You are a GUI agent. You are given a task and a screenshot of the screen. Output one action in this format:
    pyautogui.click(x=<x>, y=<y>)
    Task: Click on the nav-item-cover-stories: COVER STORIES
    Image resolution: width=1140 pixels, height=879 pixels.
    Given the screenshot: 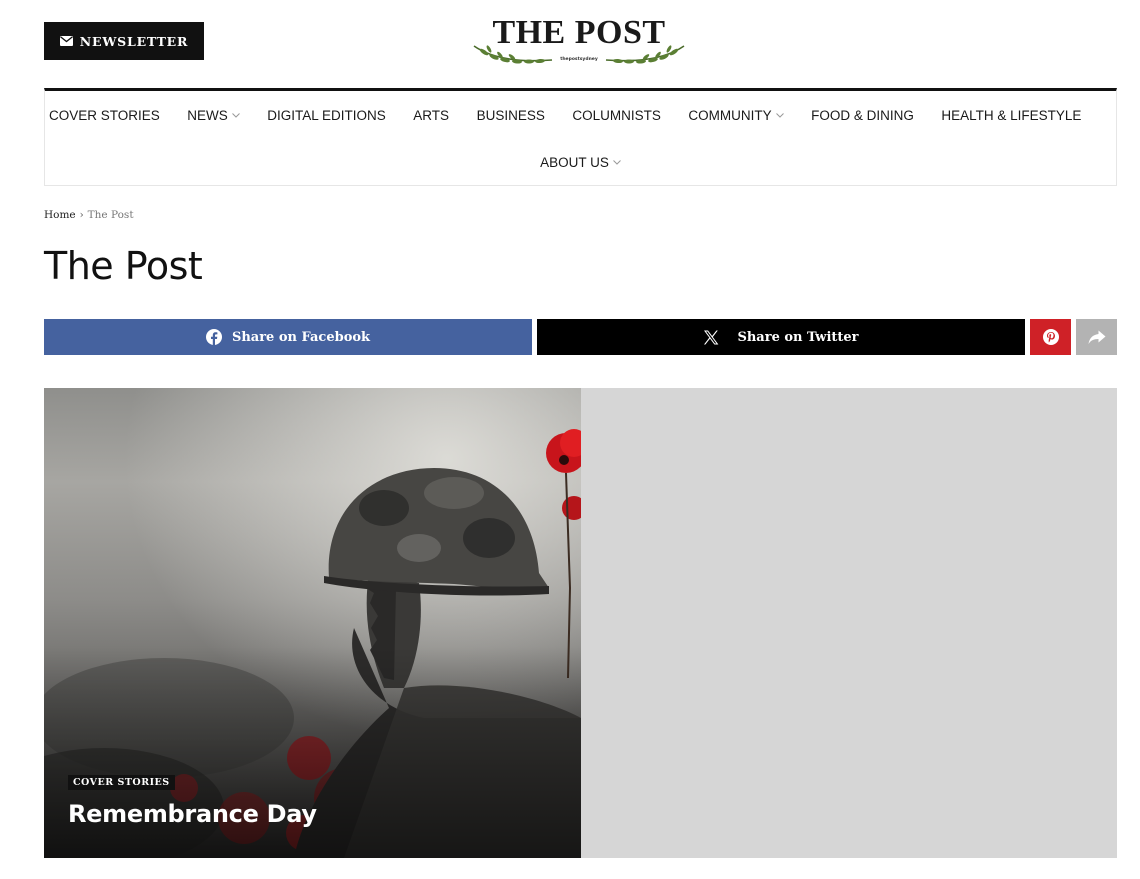 What is the action you would take?
    pyautogui.click(x=104, y=115)
    